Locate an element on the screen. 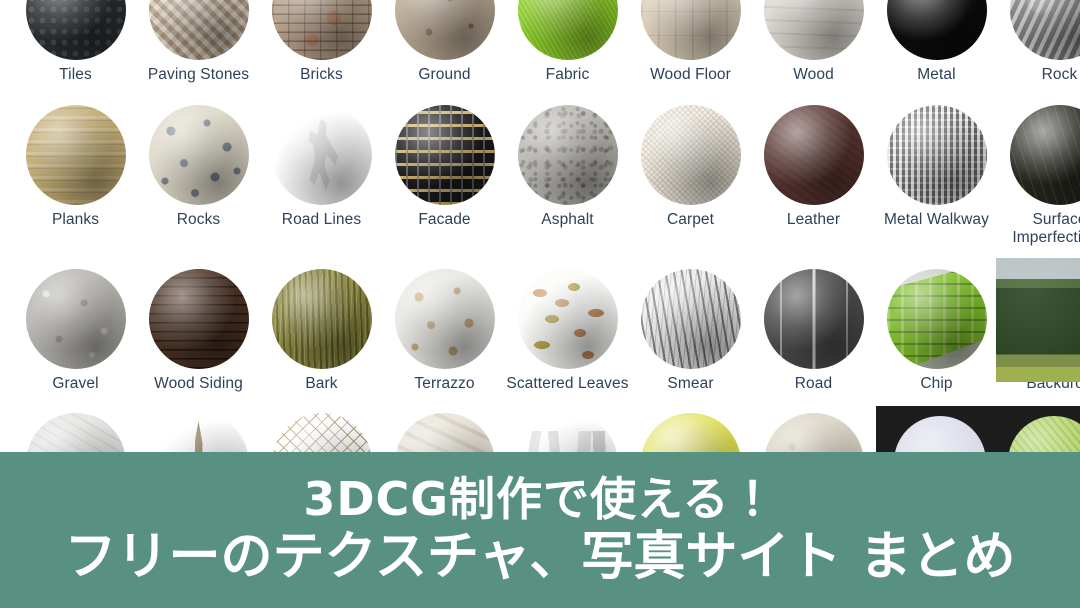 The width and height of the screenshot is (1080, 608). texture-label: Facade is located at coordinates (444, 219).